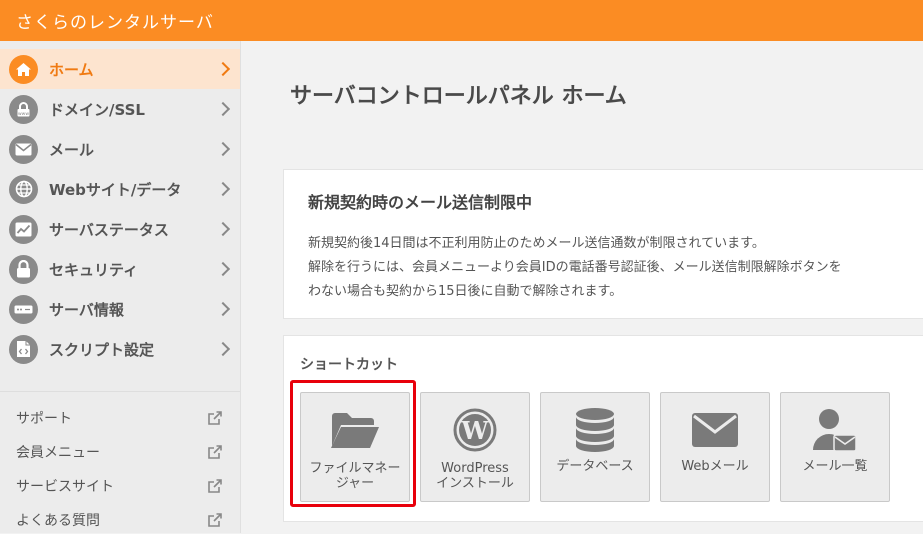 The height and width of the screenshot is (534, 923). What do you see at coordinates (458, 96) in the screenshot?
I see `page-title: サーバコントロールパネル ホーム` at bounding box center [458, 96].